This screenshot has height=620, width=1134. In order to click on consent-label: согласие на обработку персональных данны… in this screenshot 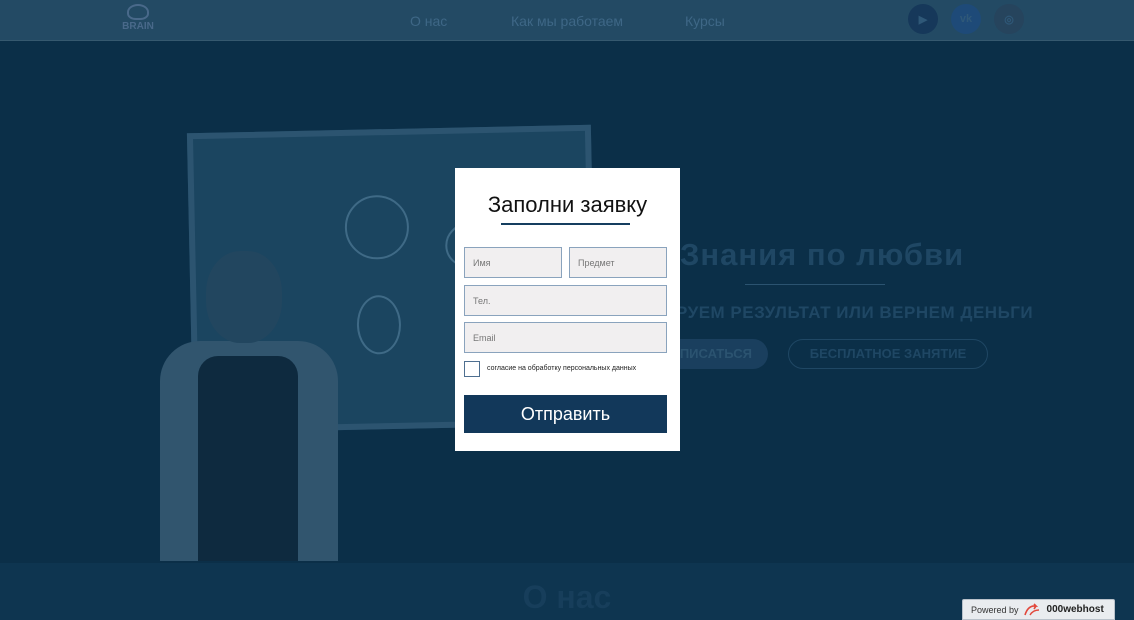, I will do `click(562, 368)`.